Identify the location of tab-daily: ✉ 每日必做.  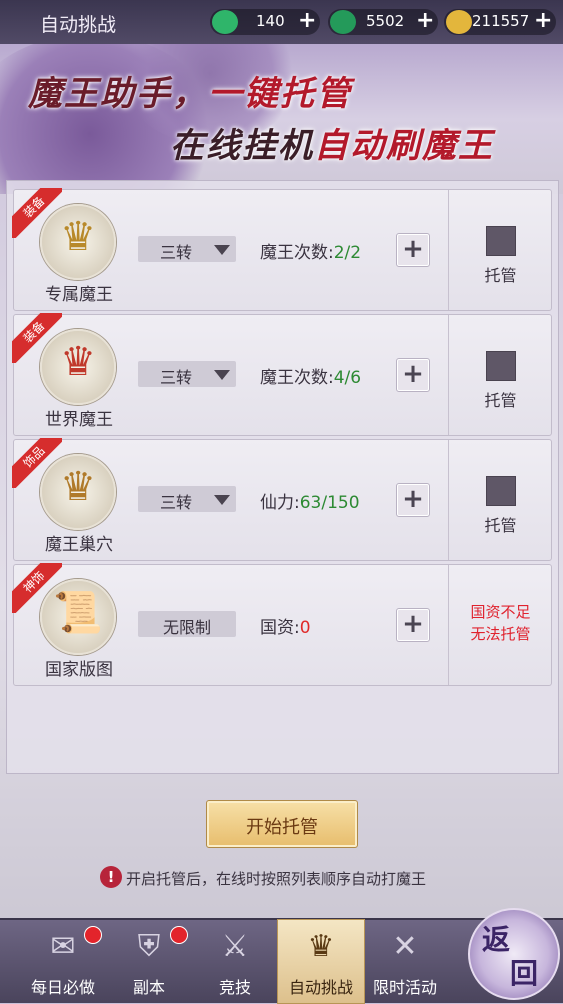
(63, 961).